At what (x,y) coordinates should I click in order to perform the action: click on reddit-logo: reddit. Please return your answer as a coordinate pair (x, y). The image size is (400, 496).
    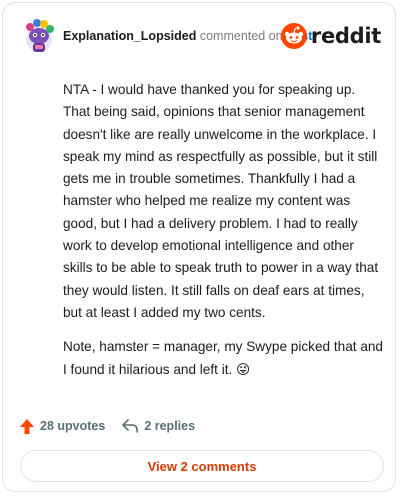
    Looking at the image, I should click on (330, 36).